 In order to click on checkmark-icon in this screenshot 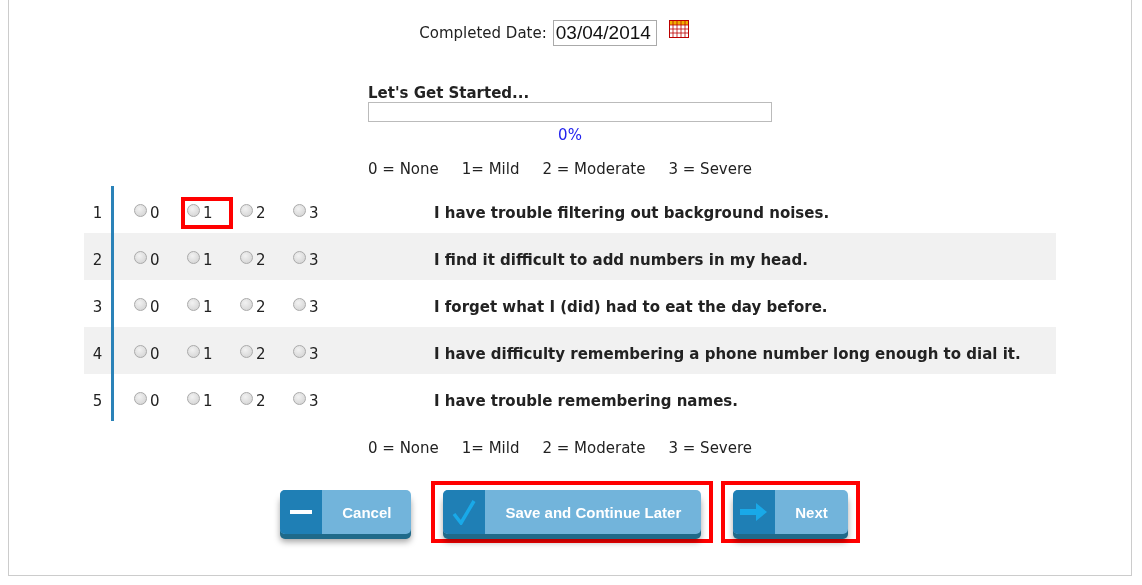, I will do `click(464, 512)`.